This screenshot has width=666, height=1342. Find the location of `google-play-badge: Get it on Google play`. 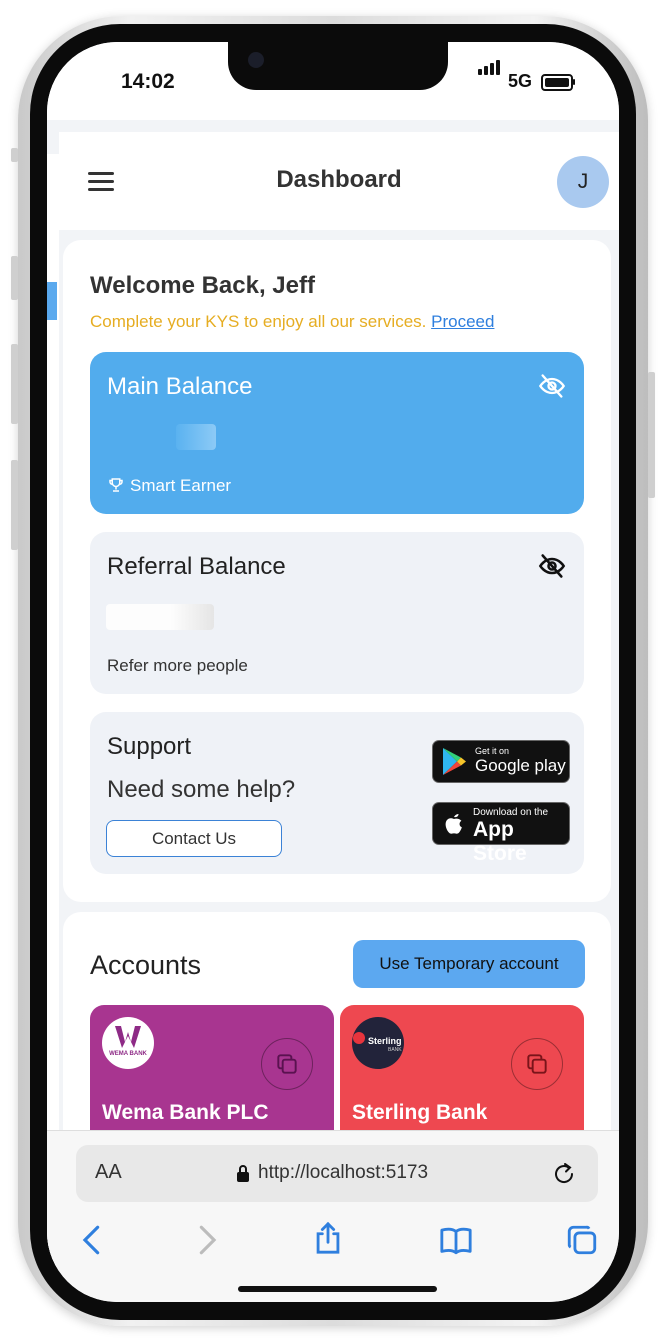

google-play-badge: Get it on Google play is located at coordinates (501, 761).